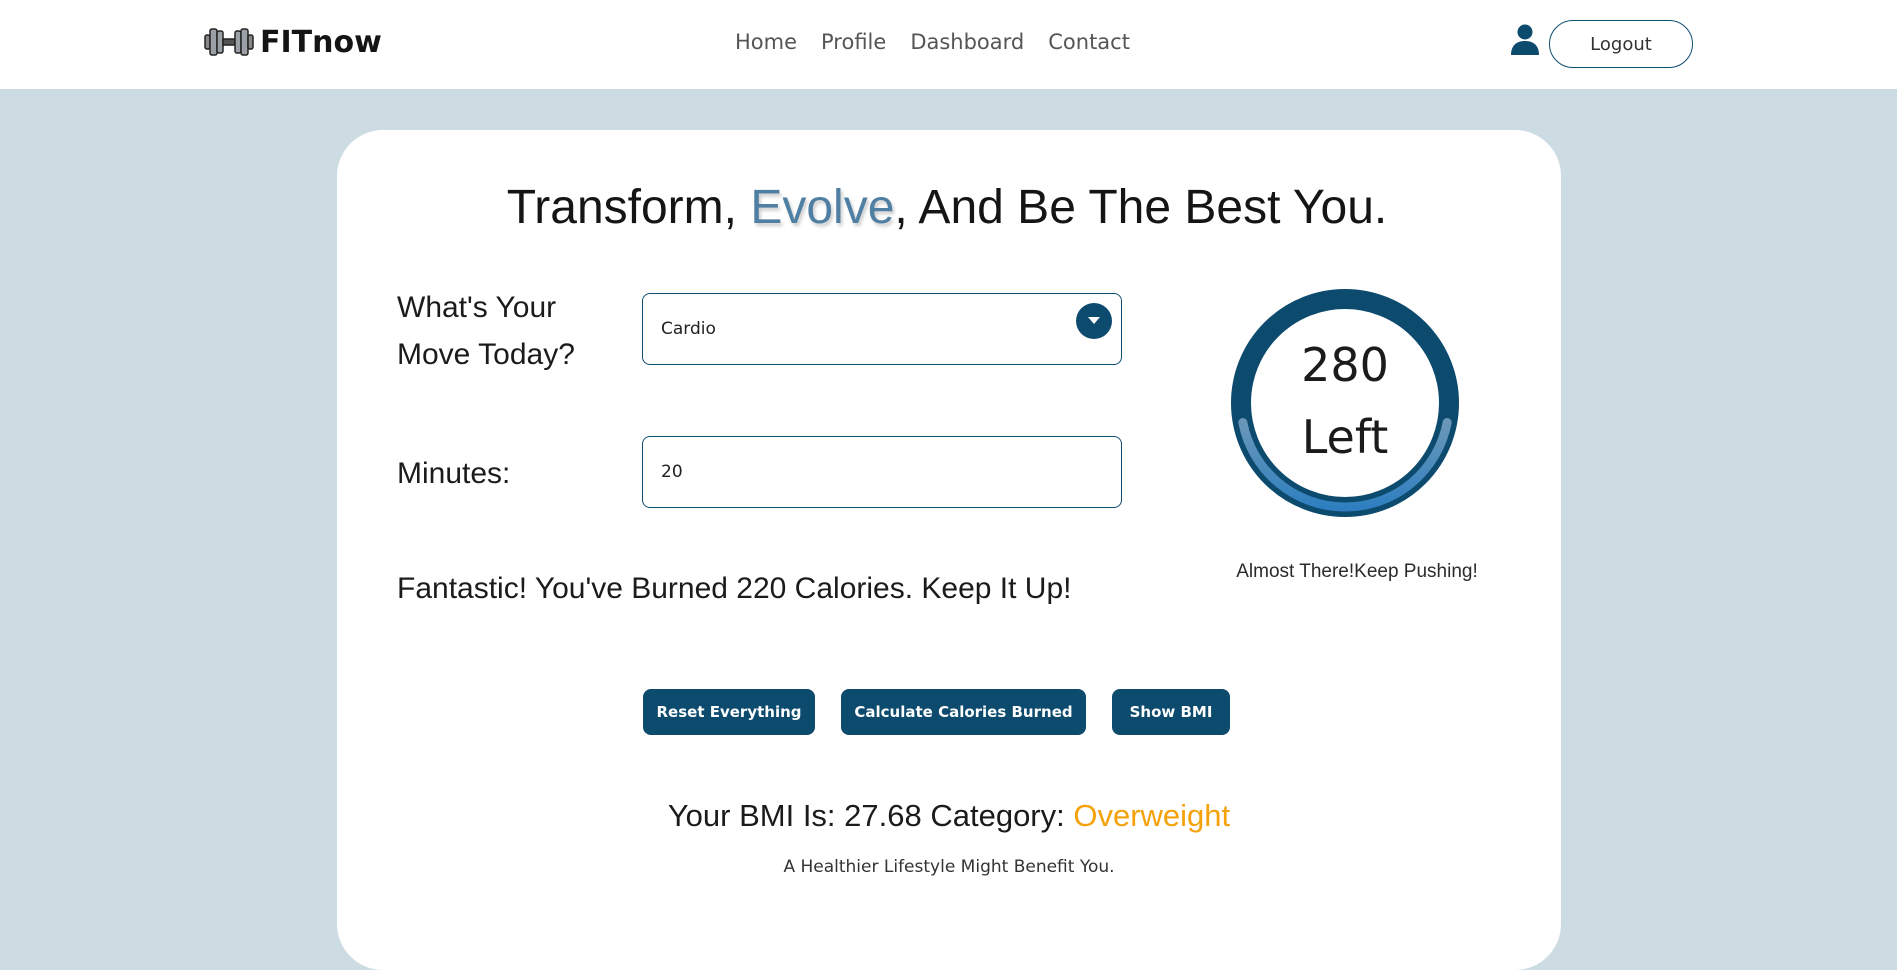 This screenshot has height=970, width=1897. I want to click on page-title: Transform, Evolve, And Be The Best You., so click(947, 207).